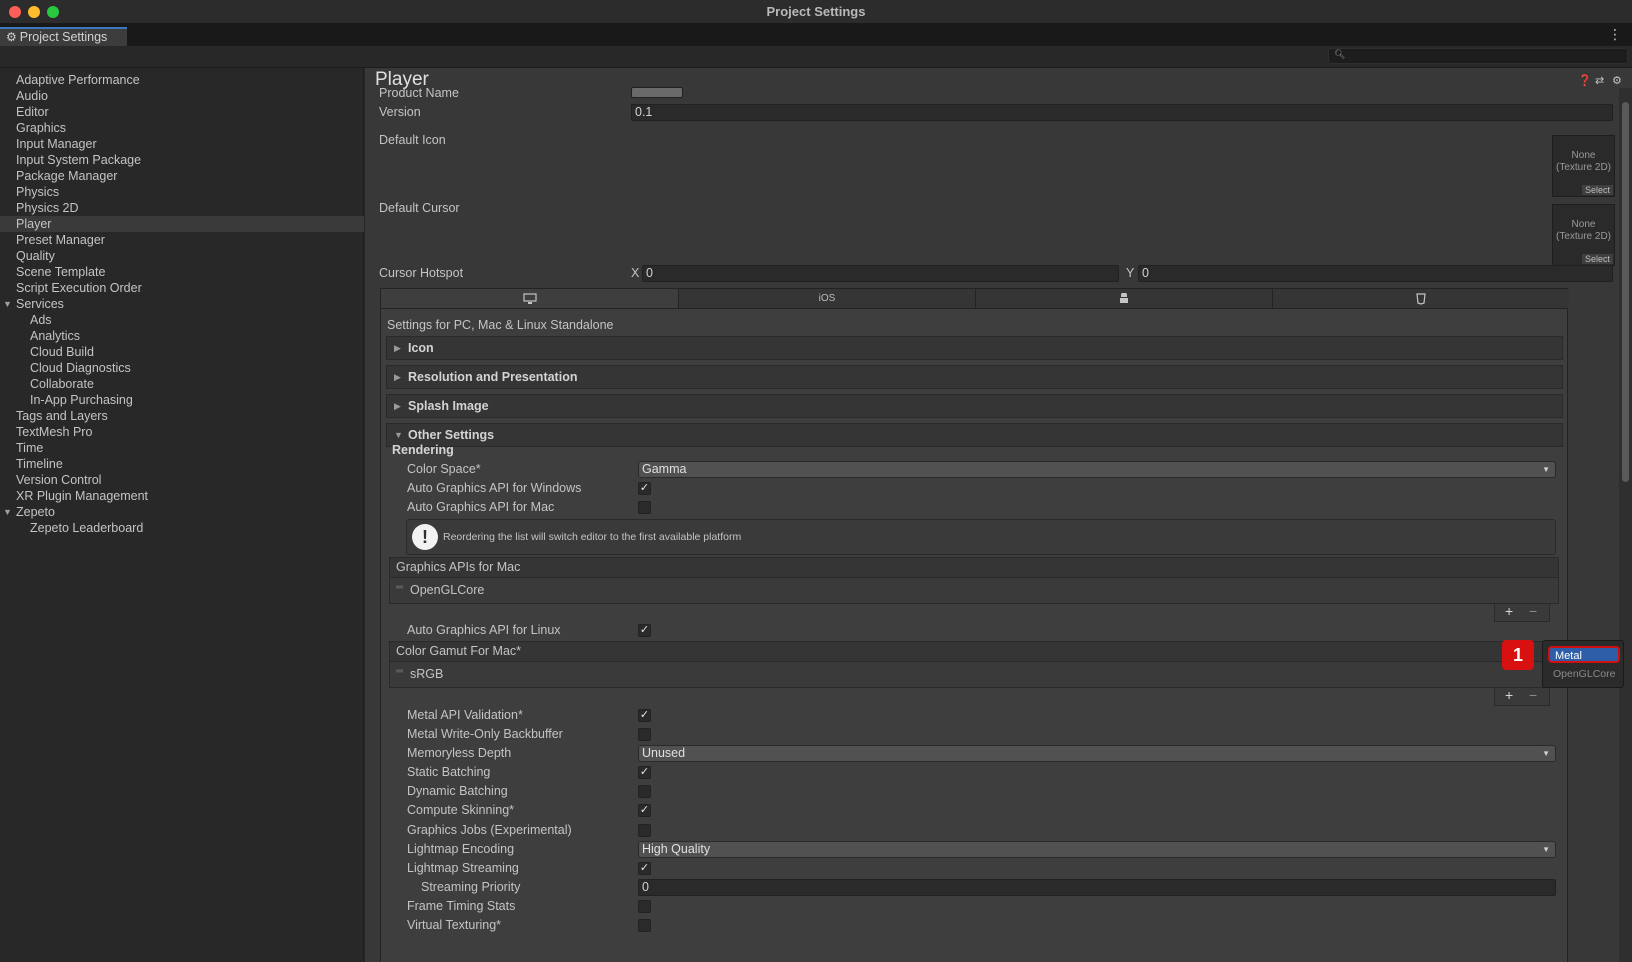 The width and height of the screenshot is (1632, 962). Describe the element at coordinates (1625, 525) in the screenshot. I see `vertical-scrollbar` at that location.